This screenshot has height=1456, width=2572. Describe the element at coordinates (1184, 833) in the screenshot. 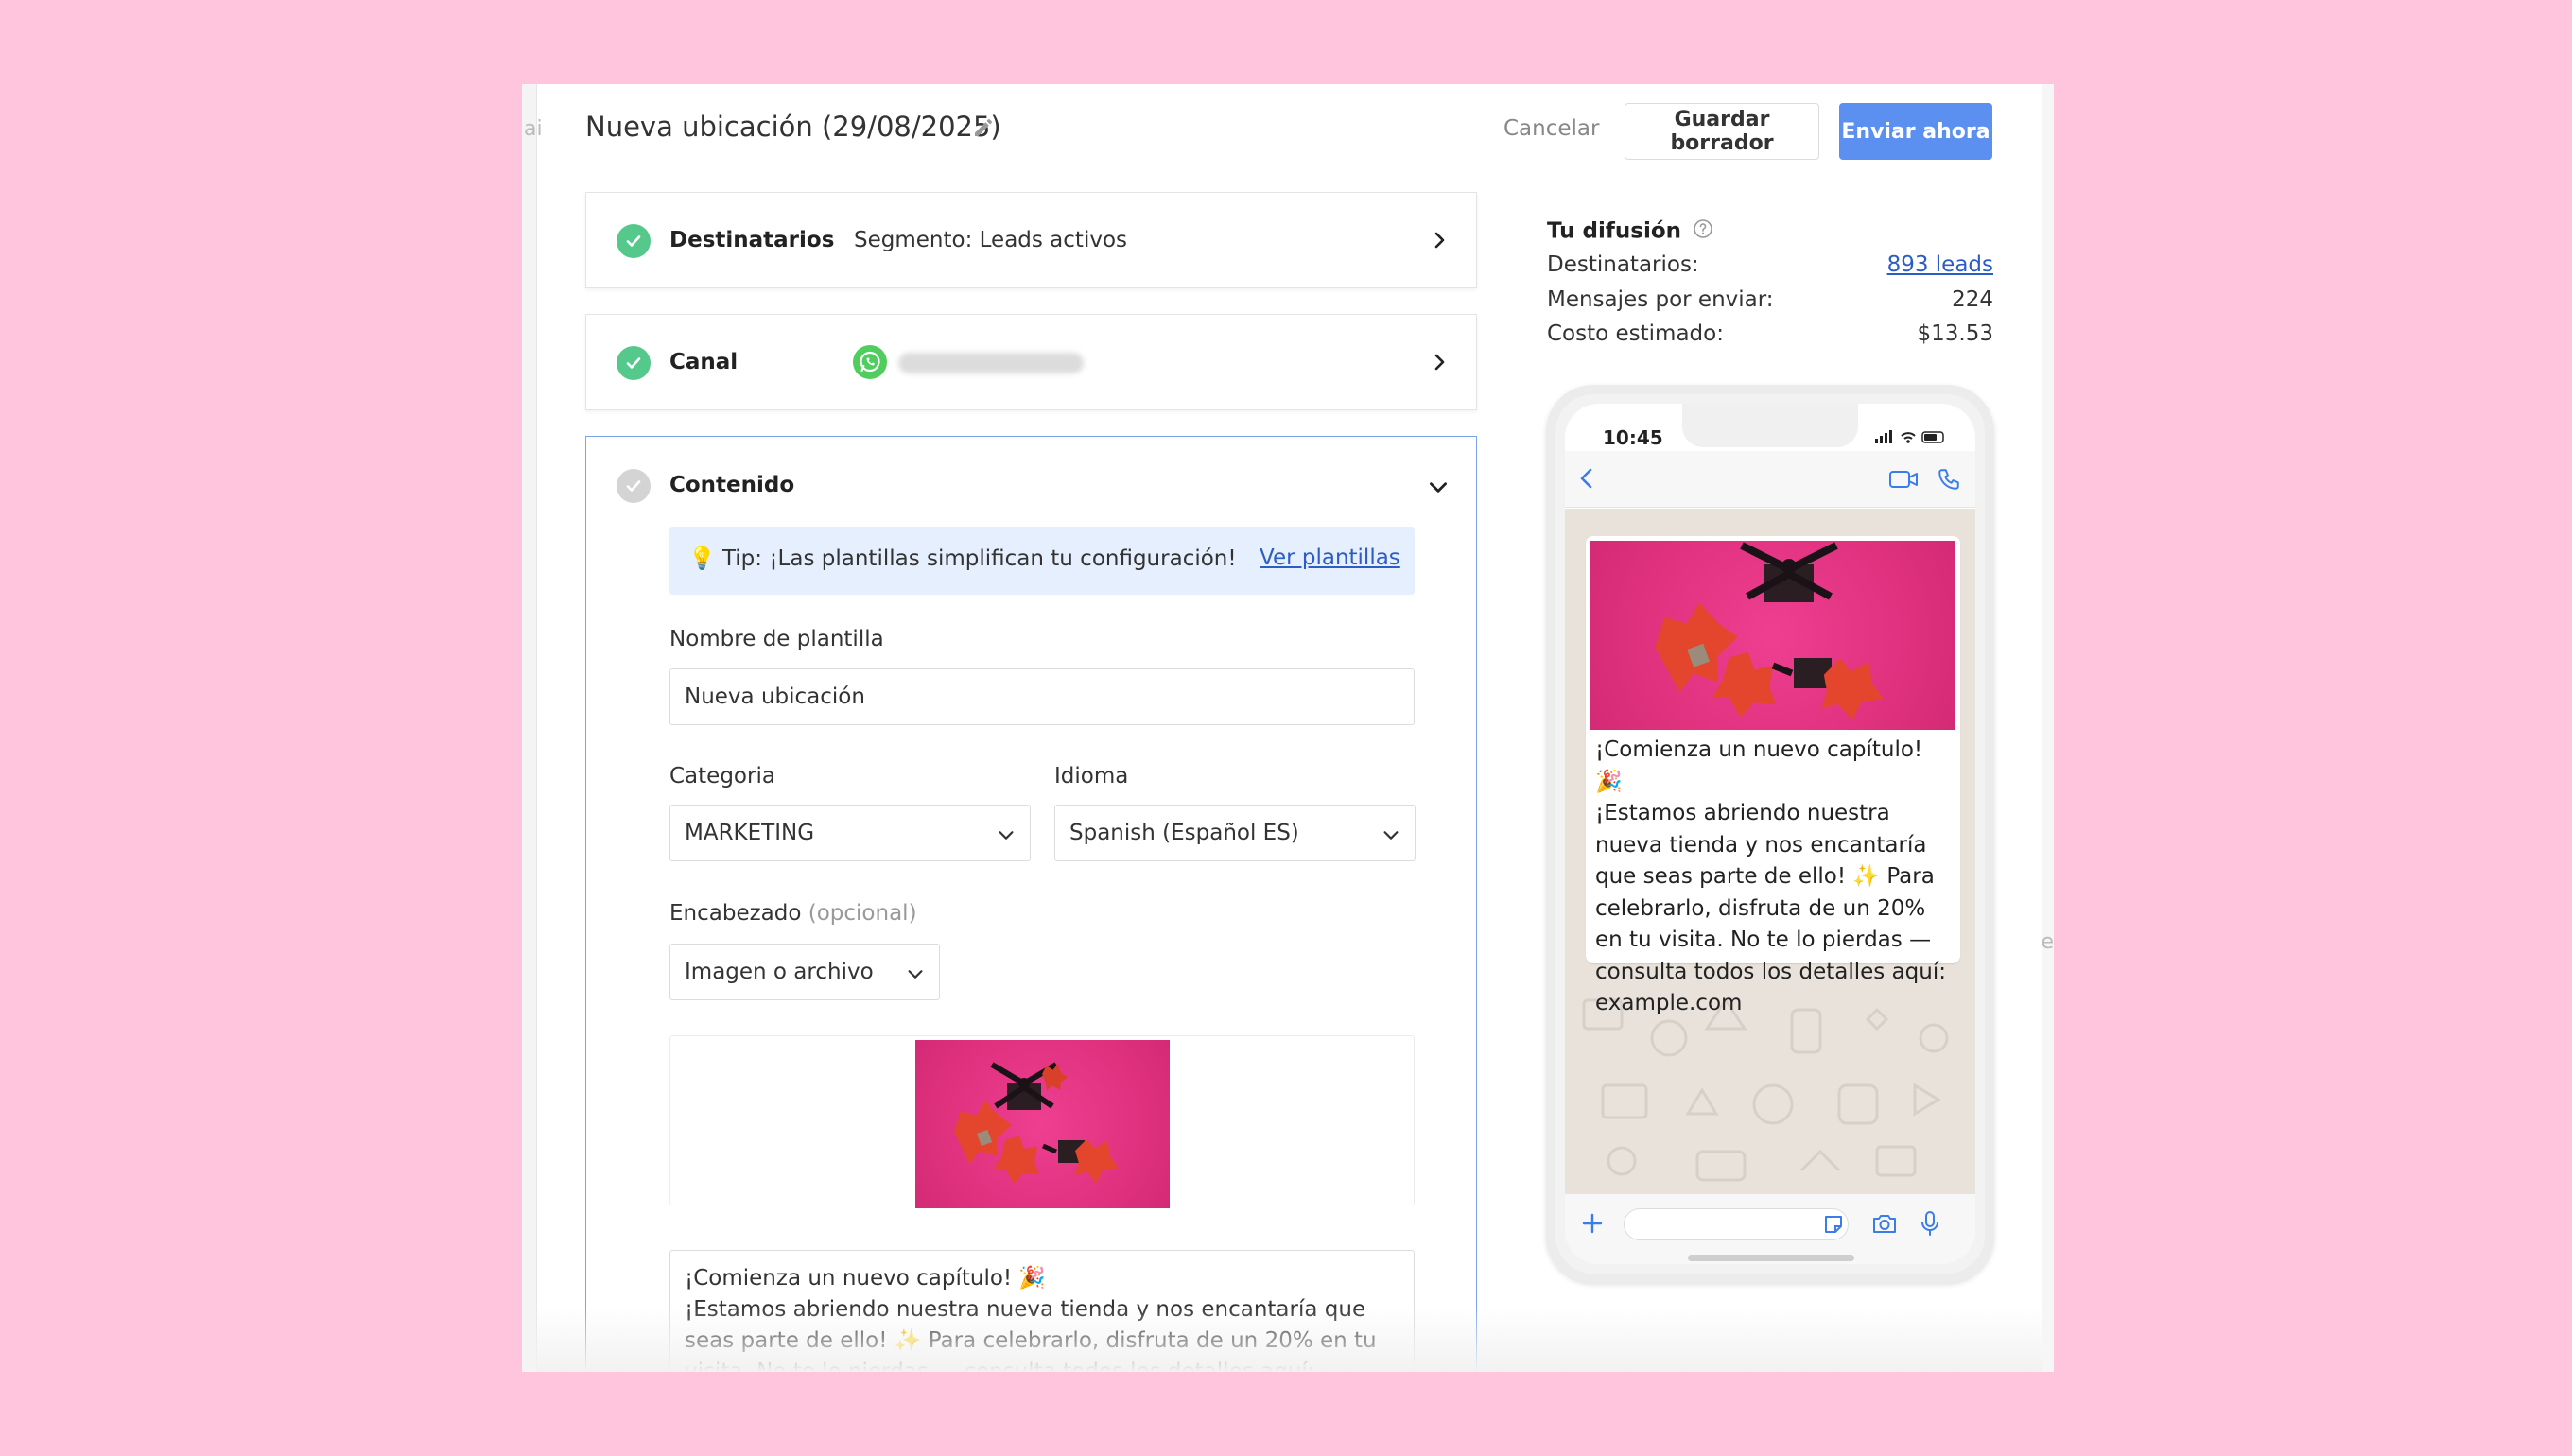

I see `language-selected-value: Spanish (Español ES)` at that location.